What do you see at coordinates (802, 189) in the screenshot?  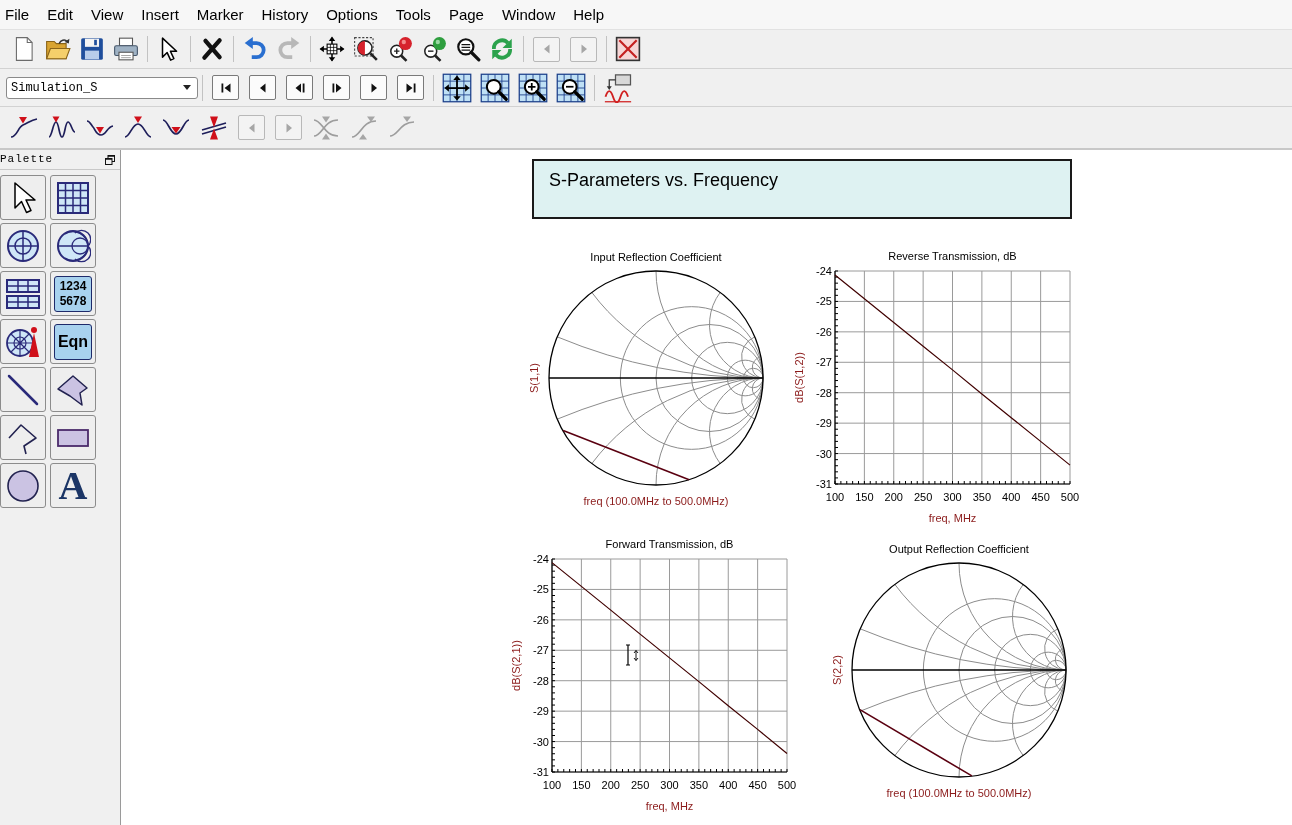 I see `page-title-banner: S-Parameters vs. Frequency` at bounding box center [802, 189].